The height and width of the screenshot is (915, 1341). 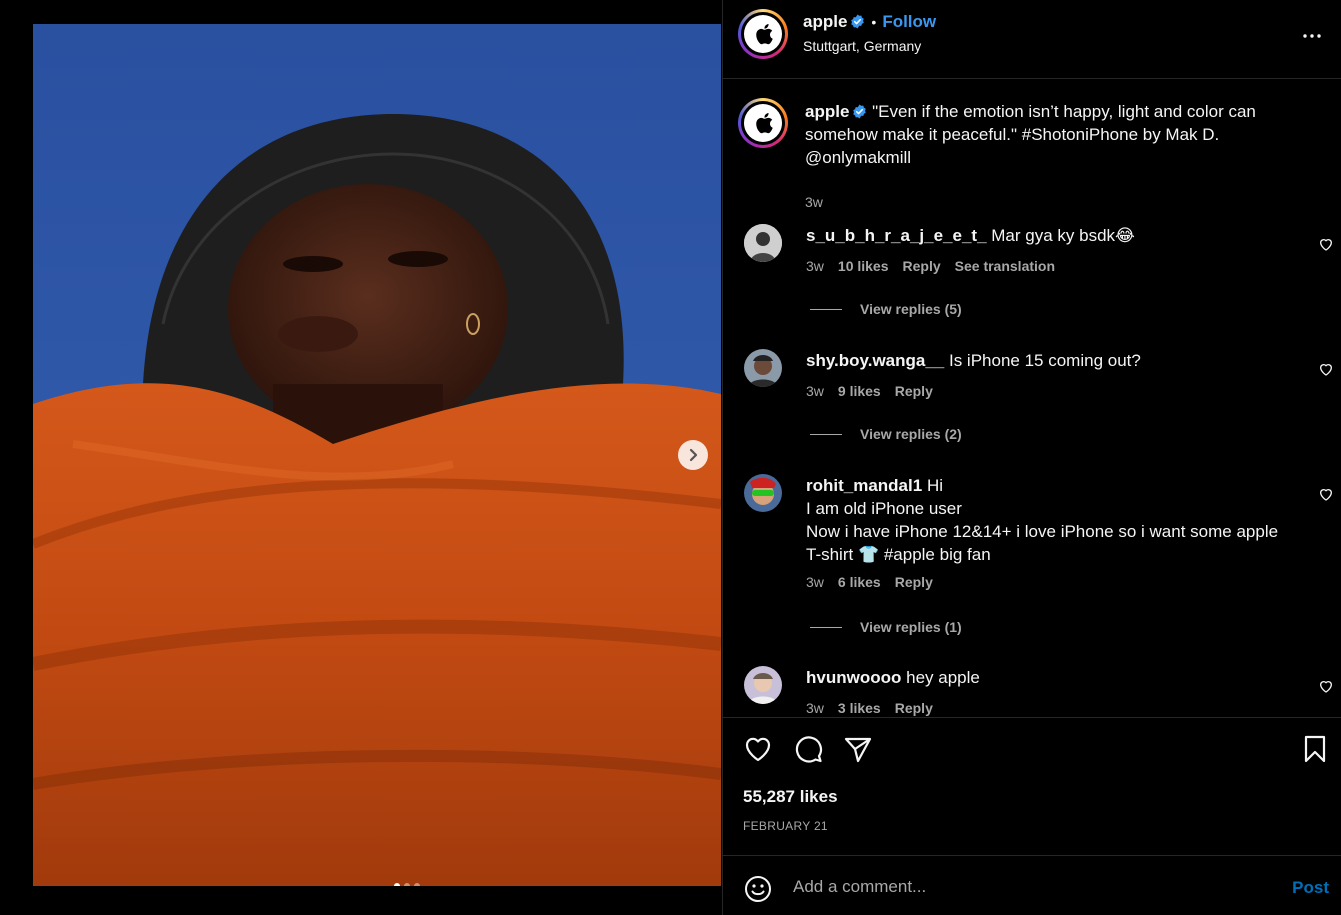 I want to click on save-bookmark-icon, so click(x=1315, y=749).